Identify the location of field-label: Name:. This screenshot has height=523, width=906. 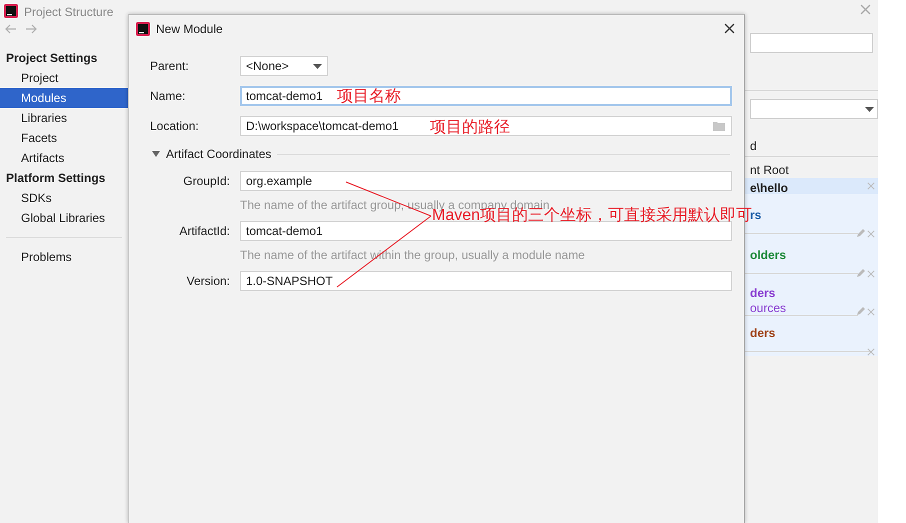
(168, 96).